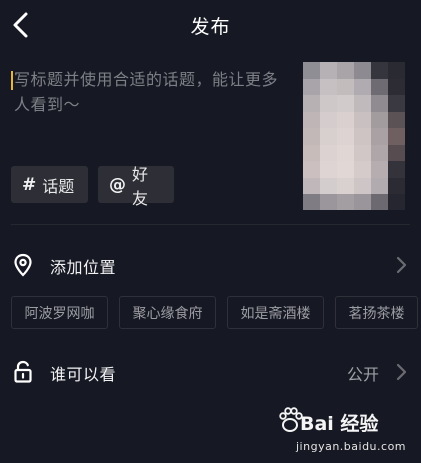 This screenshot has width=421, height=463. What do you see at coordinates (146, 92) in the screenshot?
I see `caption-placeholder: 写标题并使用合适的话题，能让更多人看到～` at bounding box center [146, 92].